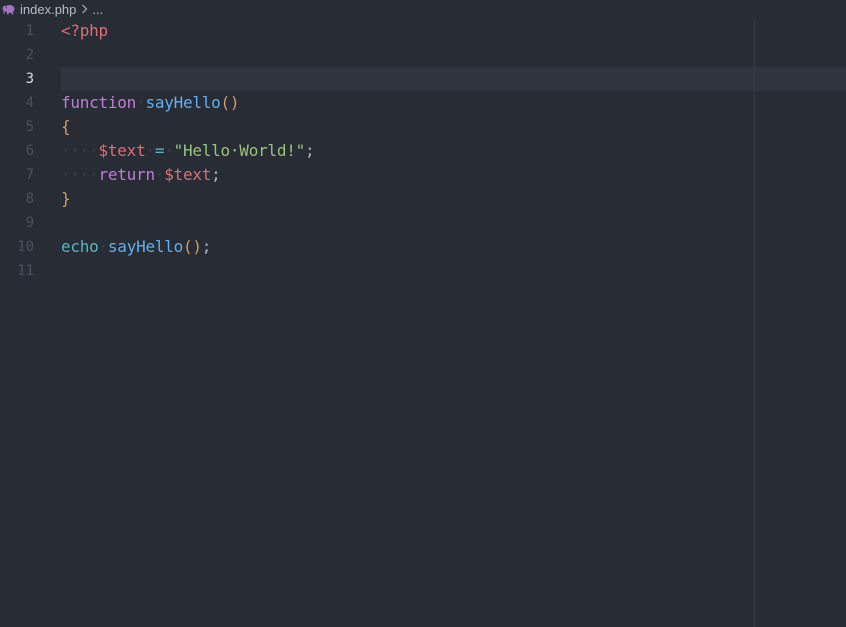 Image resolution: width=846 pixels, height=627 pixels. Describe the element at coordinates (187, 199) in the screenshot. I see `code-line: }` at that location.